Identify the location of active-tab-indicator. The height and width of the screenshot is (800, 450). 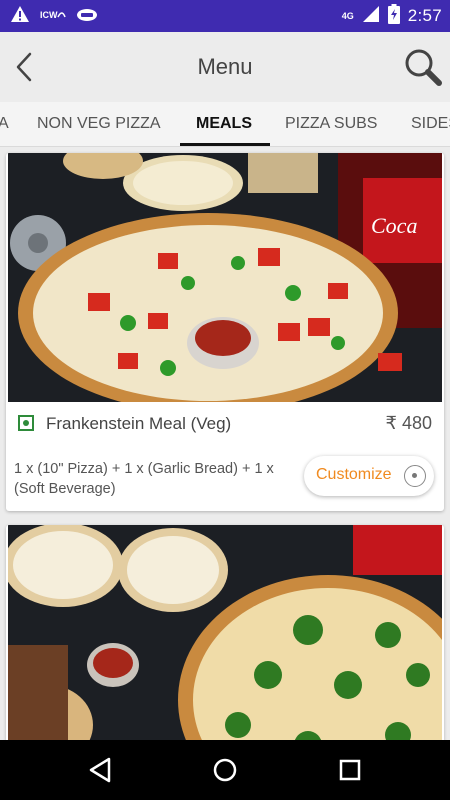
(225, 144).